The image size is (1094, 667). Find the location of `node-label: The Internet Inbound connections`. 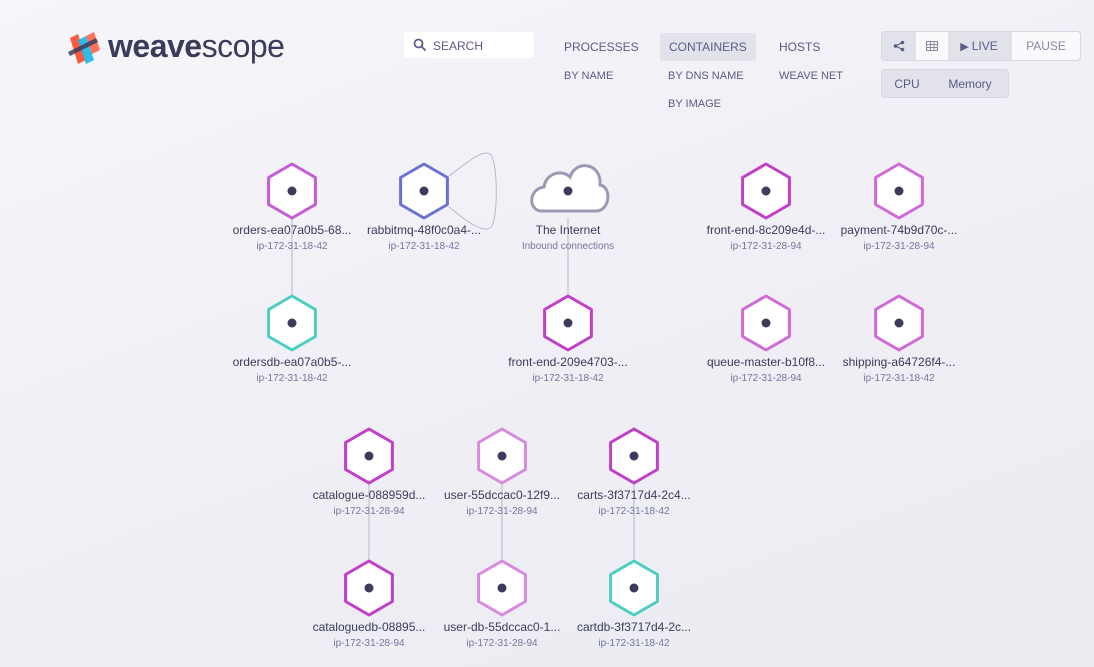

node-label: The Internet Inbound connections is located at coordinates (568, 237).